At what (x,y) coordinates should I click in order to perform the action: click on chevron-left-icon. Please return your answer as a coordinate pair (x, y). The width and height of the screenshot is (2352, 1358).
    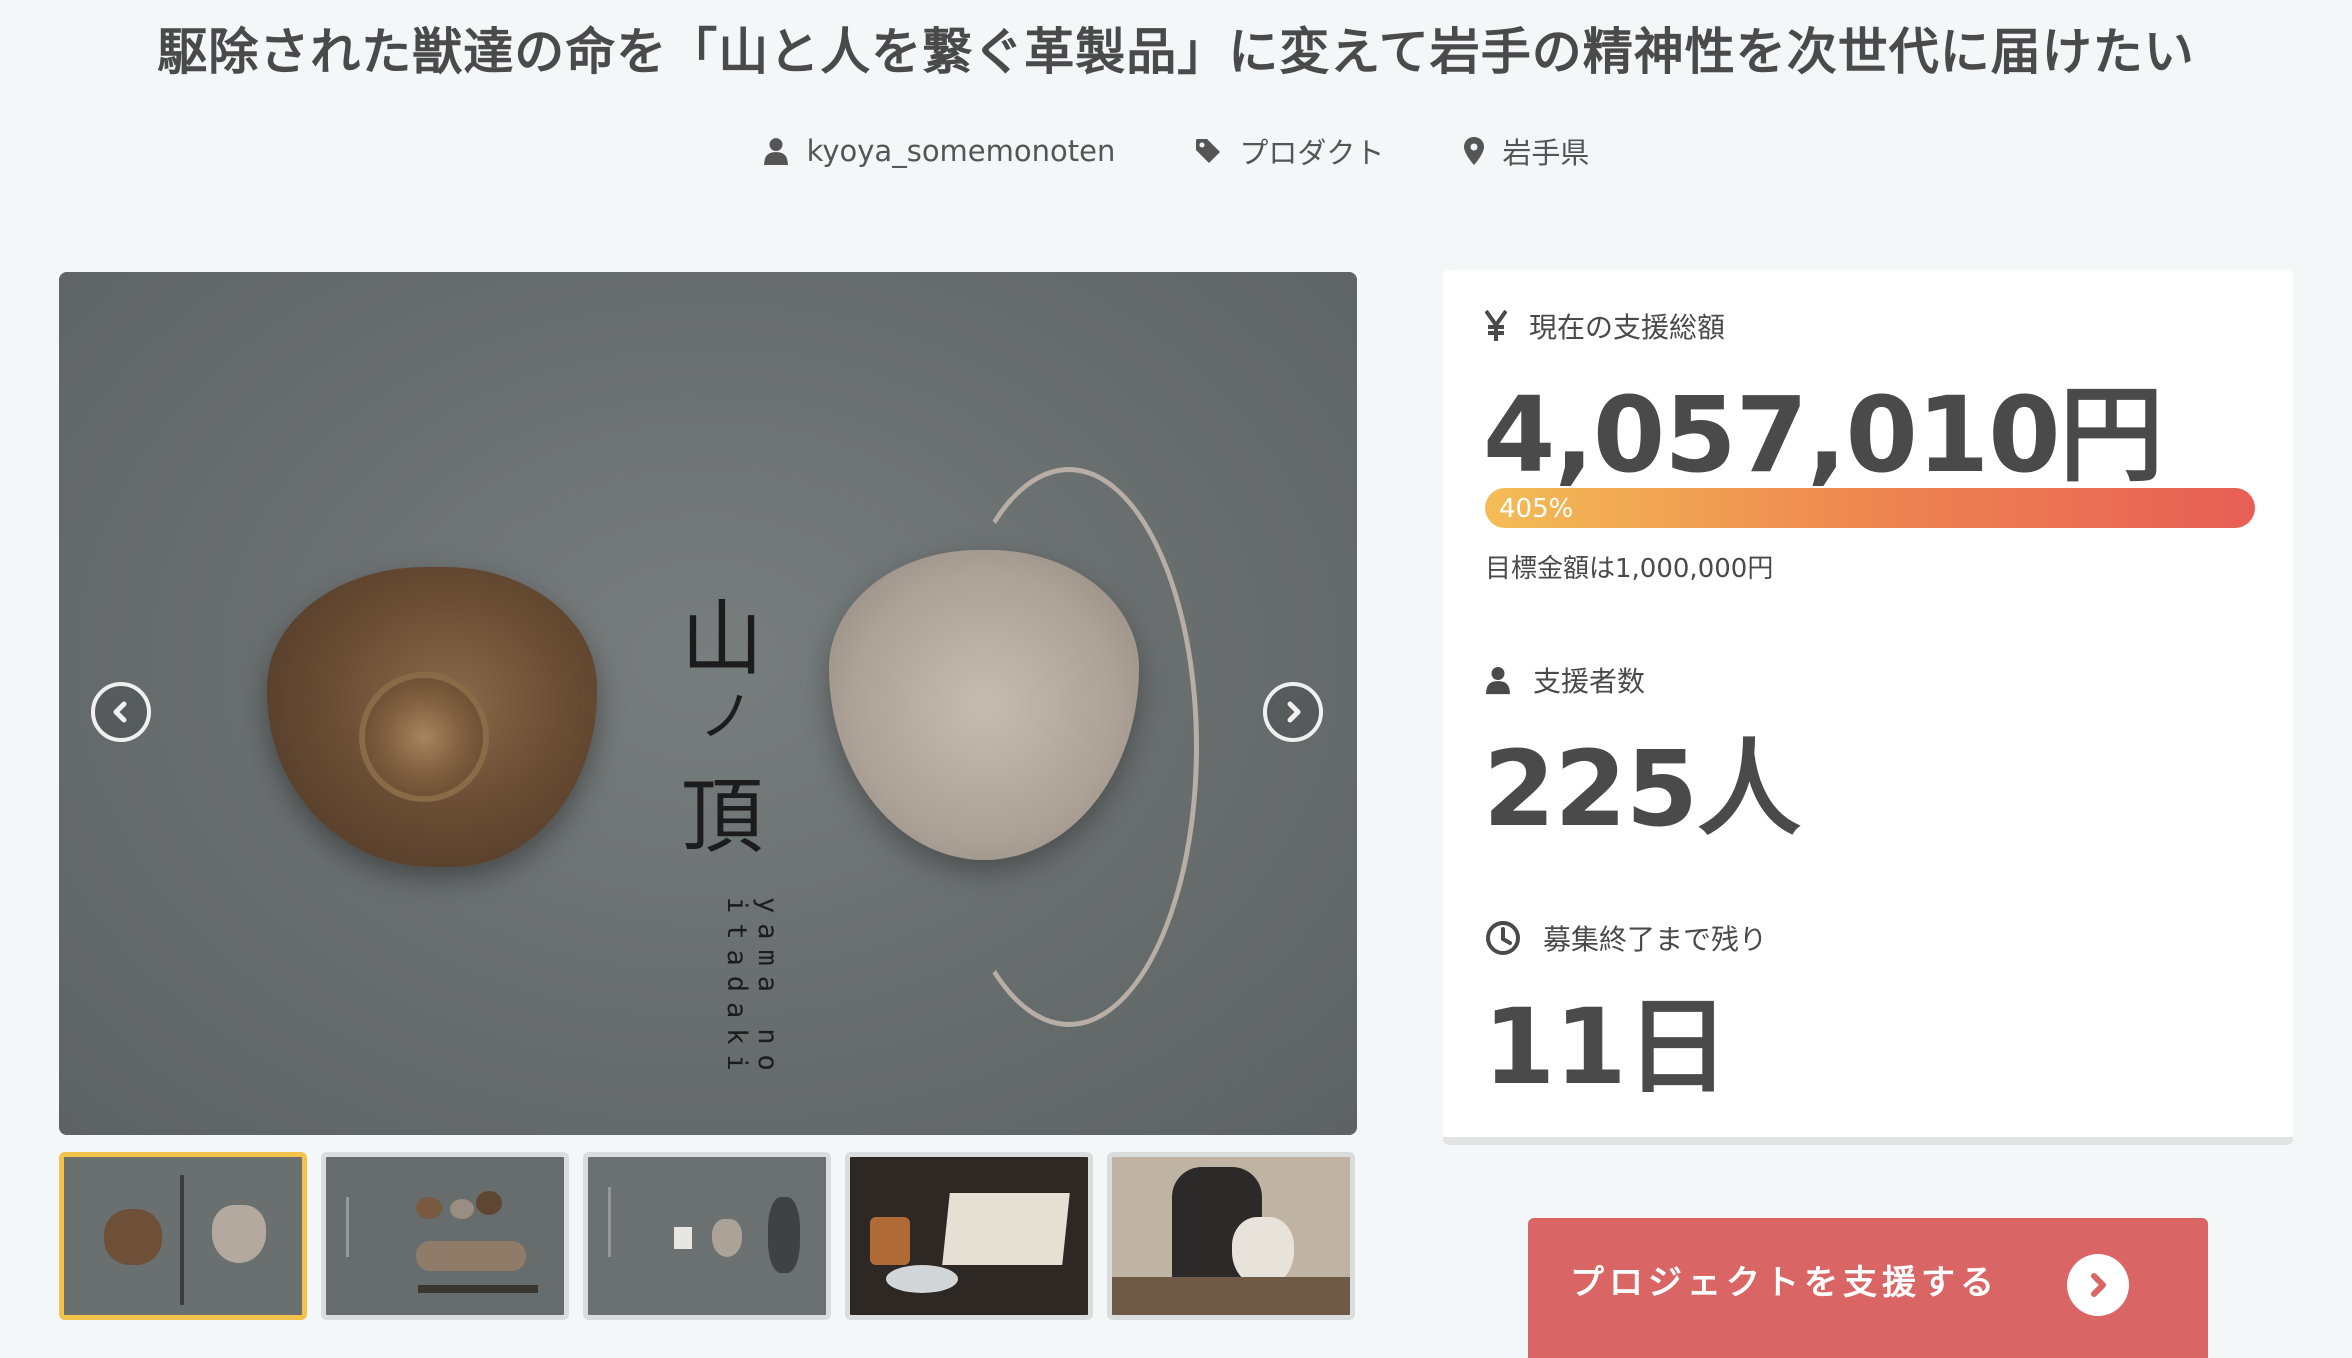
    Looking at the image, I should click on (120, 712).